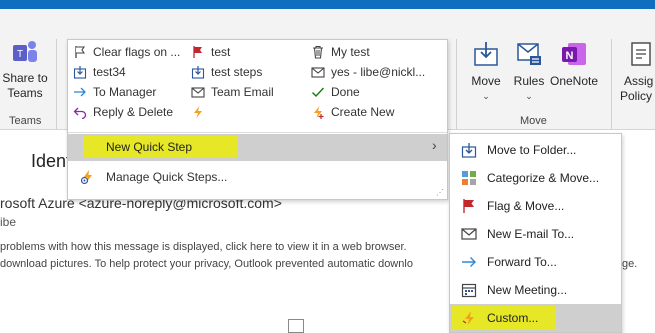  What do you see at coordinates (630, 264) in the screenshot?
I see `info-bar-pictures-tail: ge.` at bounding box center [630, 264].